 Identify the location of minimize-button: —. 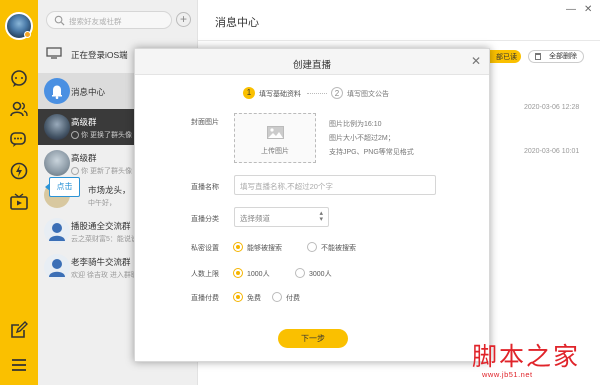
(571, 9).